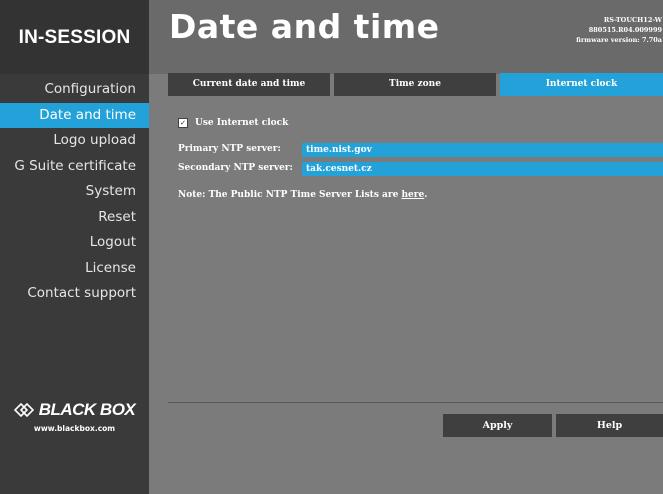  I want to click on tab-current-date-and-time: Current date and time, so click(249, 84).